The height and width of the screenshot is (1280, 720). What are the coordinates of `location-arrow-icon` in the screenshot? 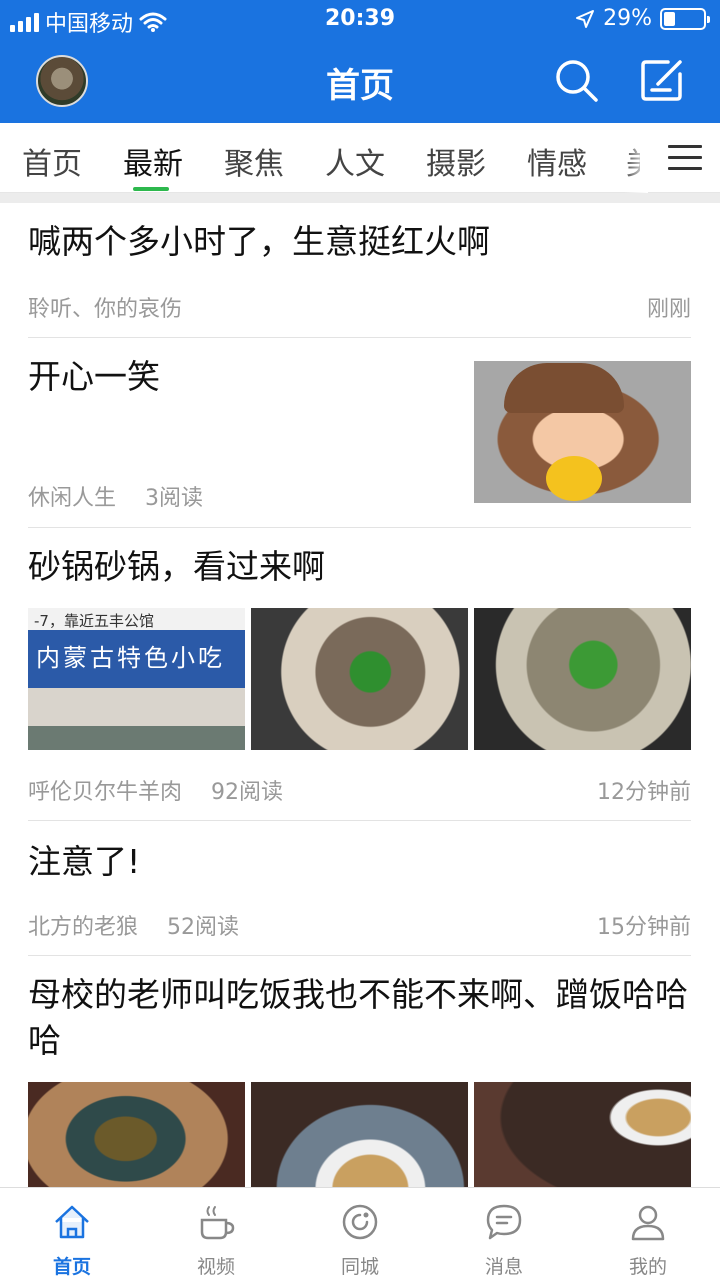 It's located at (585, 18).